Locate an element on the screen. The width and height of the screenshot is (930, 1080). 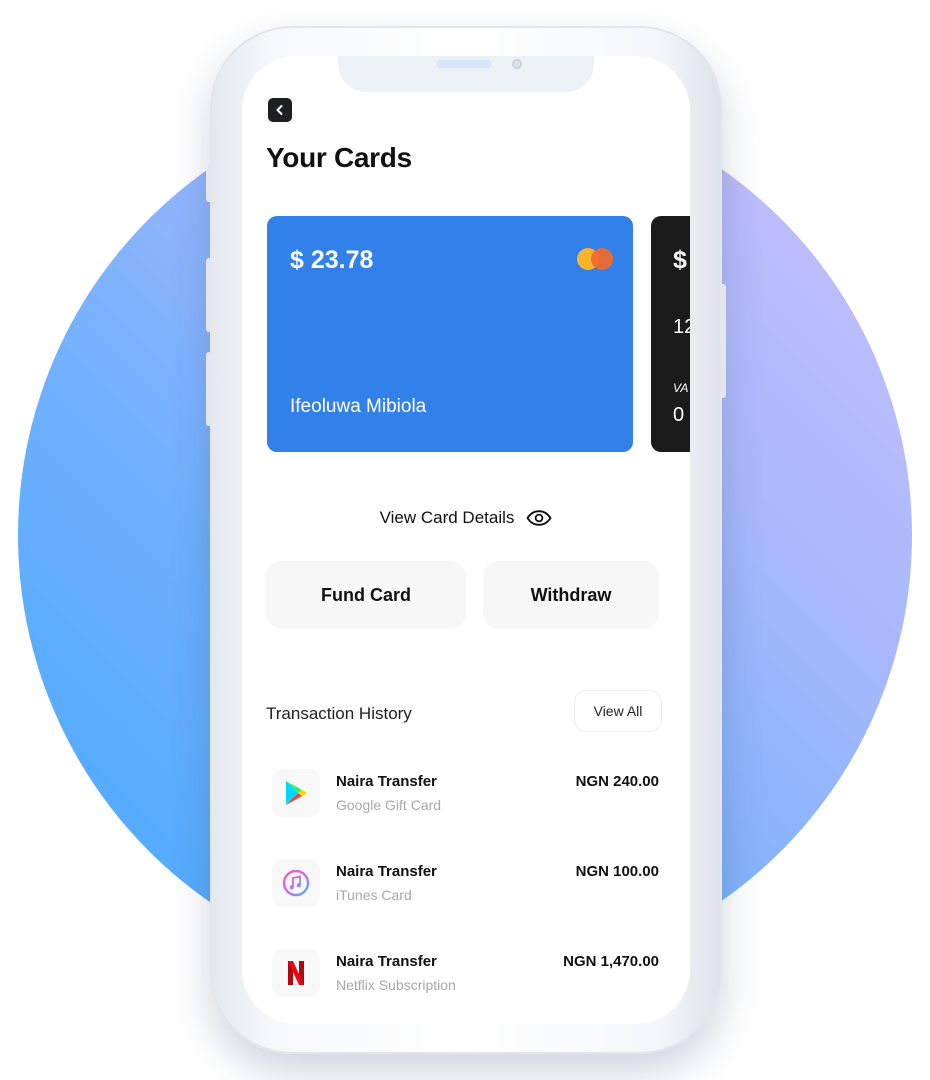
itunes-icon is located at coordinates (296, 883).